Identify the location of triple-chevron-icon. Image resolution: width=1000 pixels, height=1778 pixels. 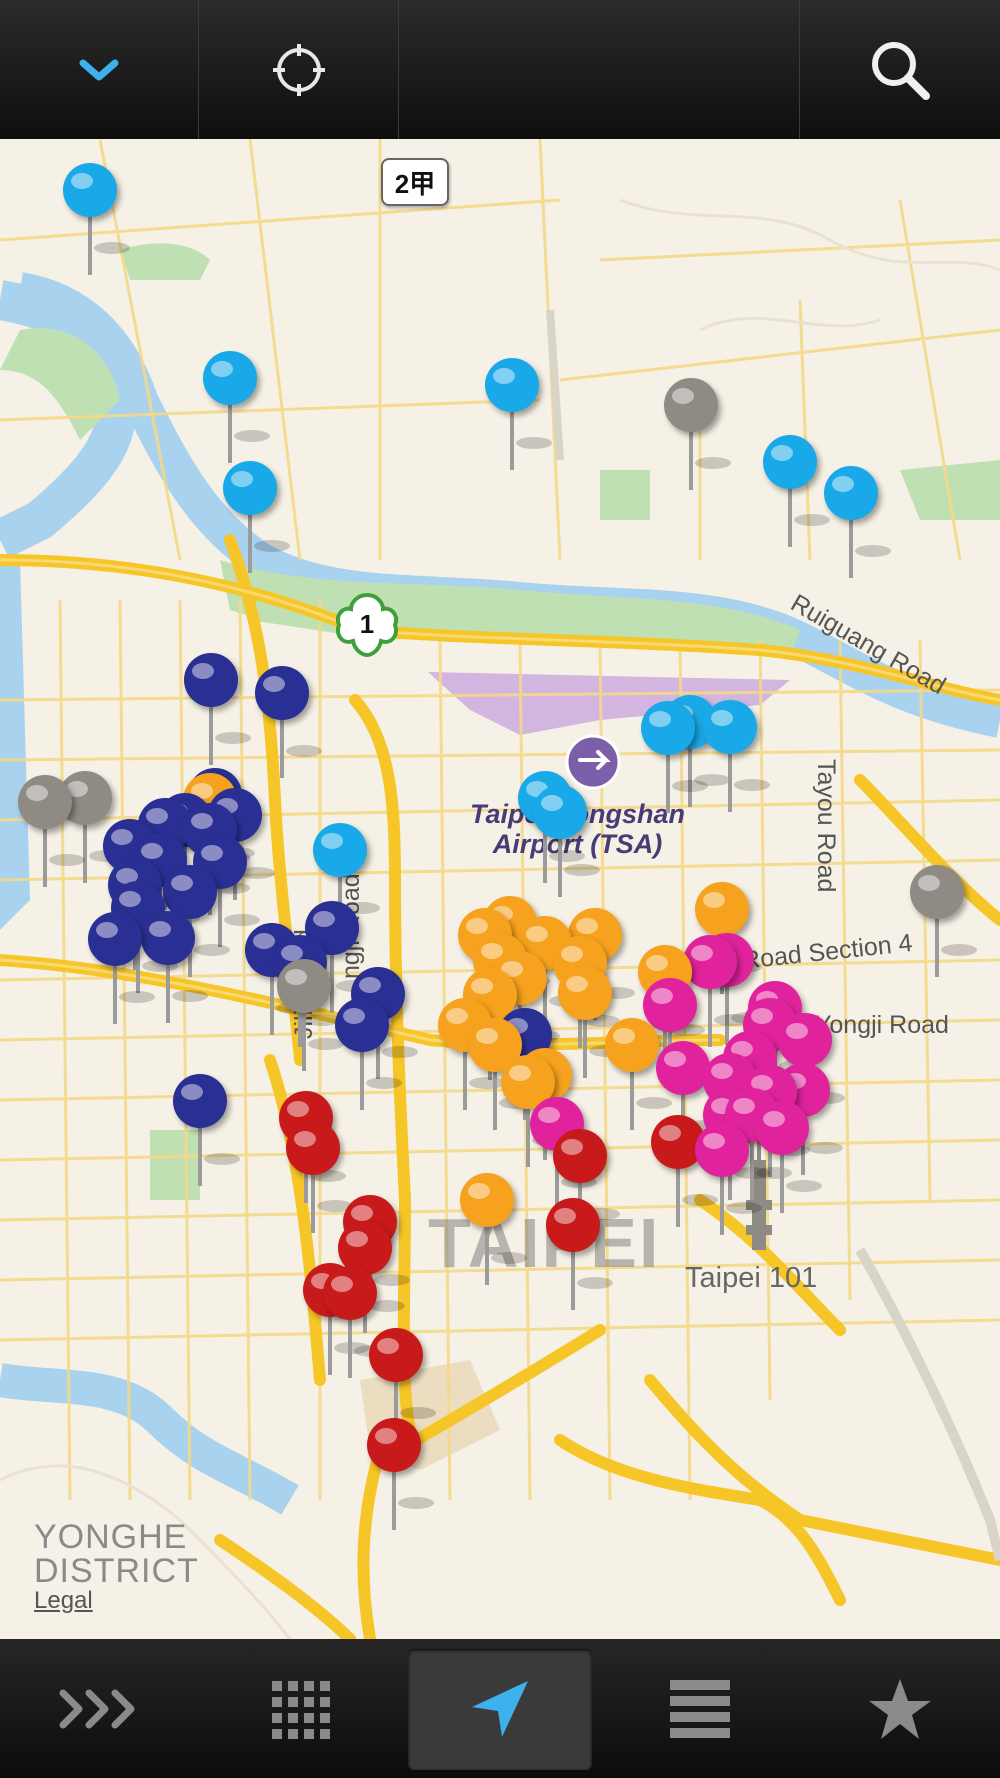
(97, 1708).